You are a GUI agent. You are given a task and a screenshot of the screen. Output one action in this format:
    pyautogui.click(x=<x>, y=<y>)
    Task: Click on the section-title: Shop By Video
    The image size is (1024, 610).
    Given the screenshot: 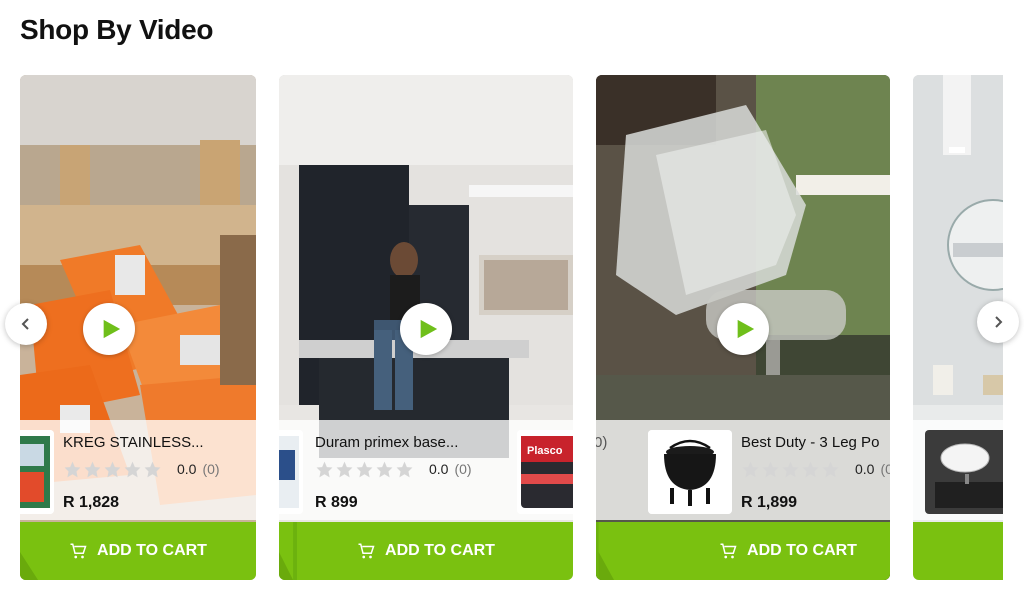 What is the action you would take?
    pyautogui.click(x=117, y=29)
    